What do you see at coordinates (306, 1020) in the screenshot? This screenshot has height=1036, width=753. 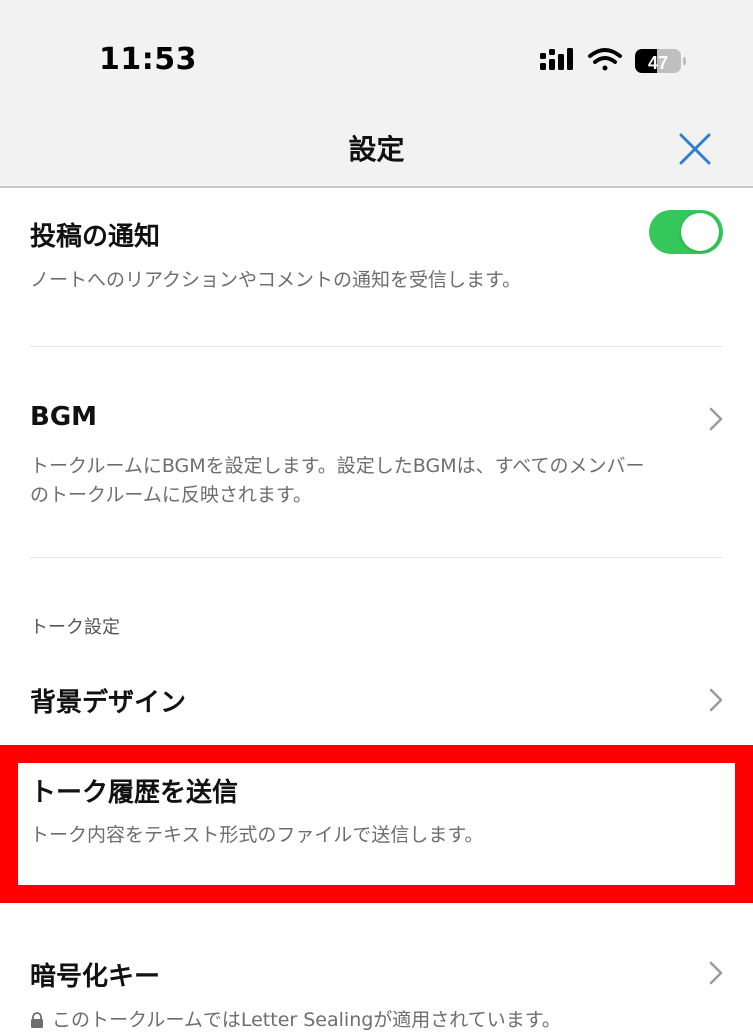 I see `encryption-key-description: このトークルームではLetter Sealingが適用されています。` at bounding box center [306, 1020].